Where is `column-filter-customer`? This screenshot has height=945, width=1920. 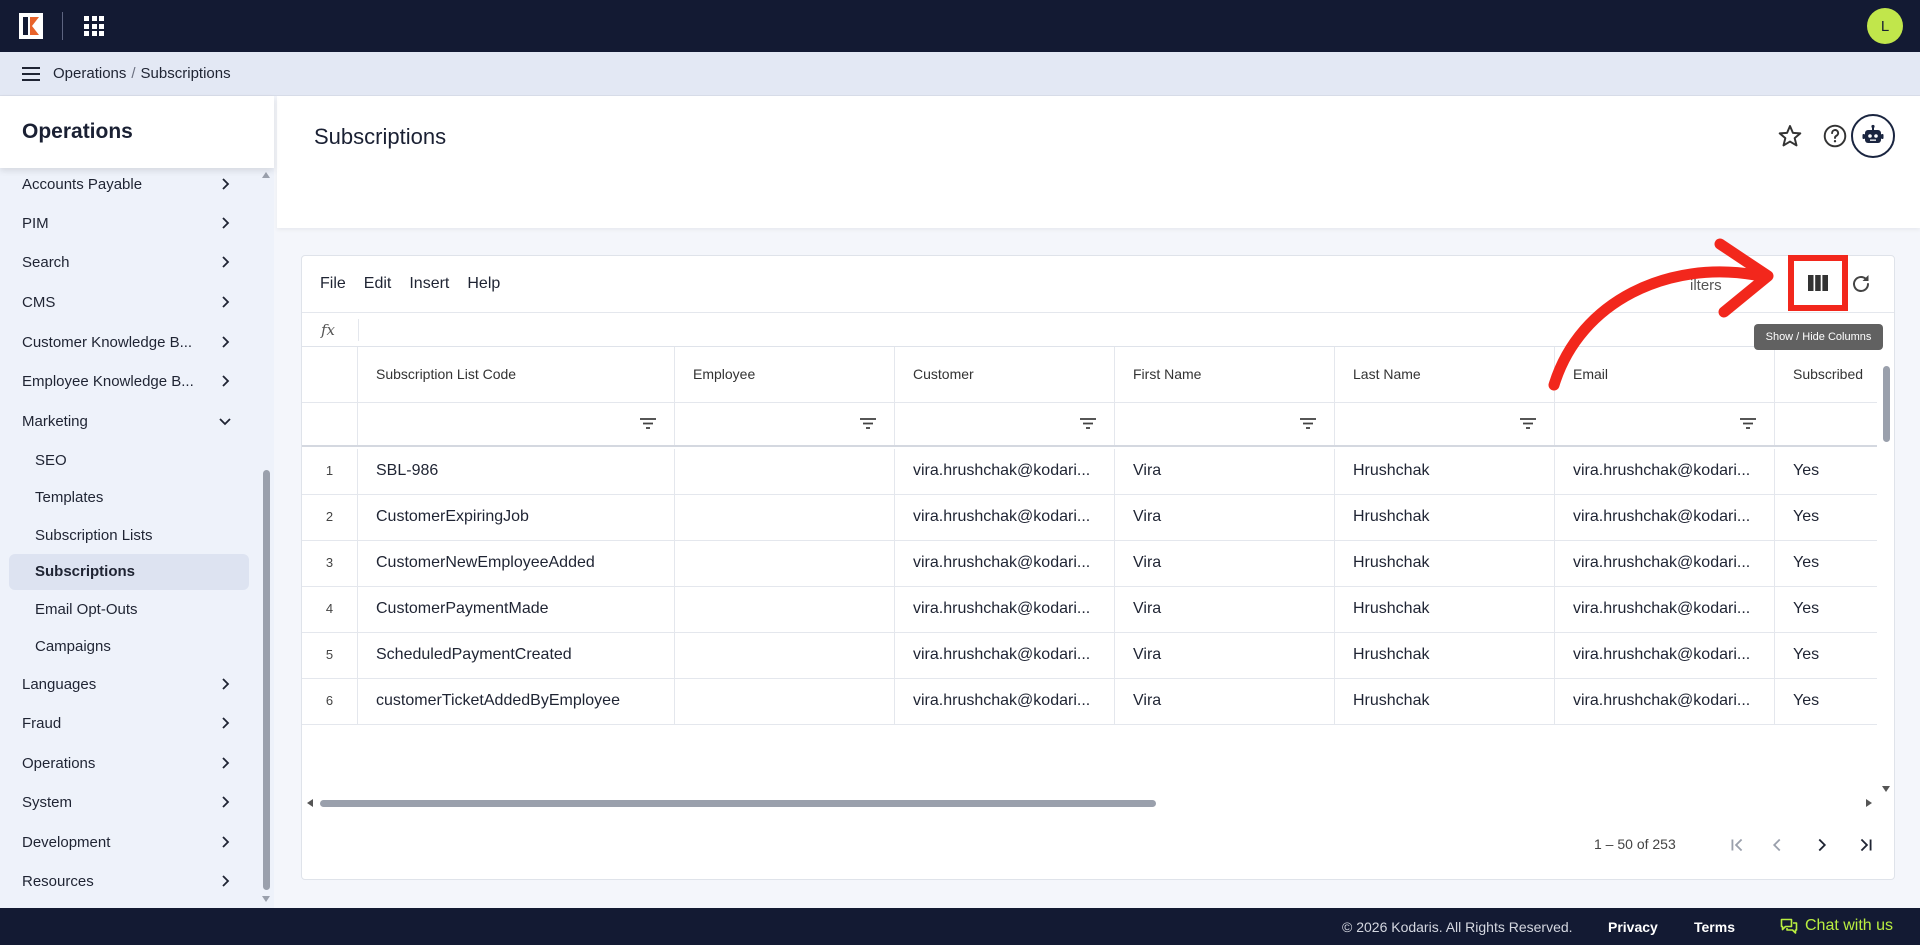
column-filter-customer is located at coordinates (1005, 423).